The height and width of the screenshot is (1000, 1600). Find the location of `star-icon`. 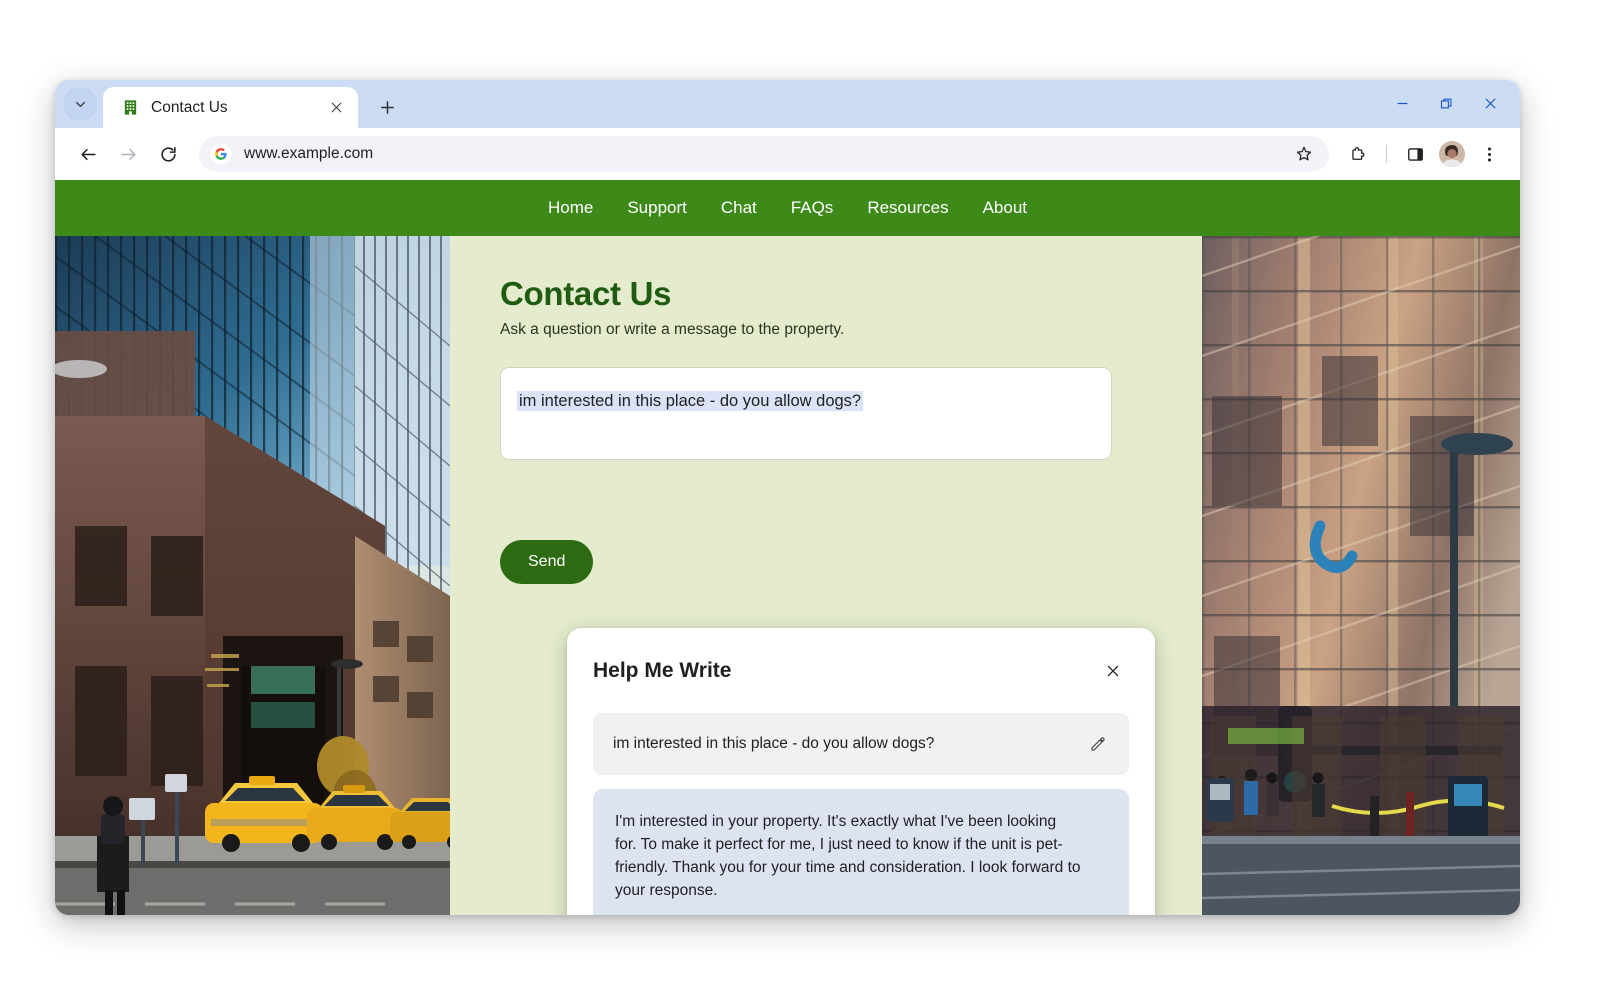

star-icon is located at coordinates (1304, 153).